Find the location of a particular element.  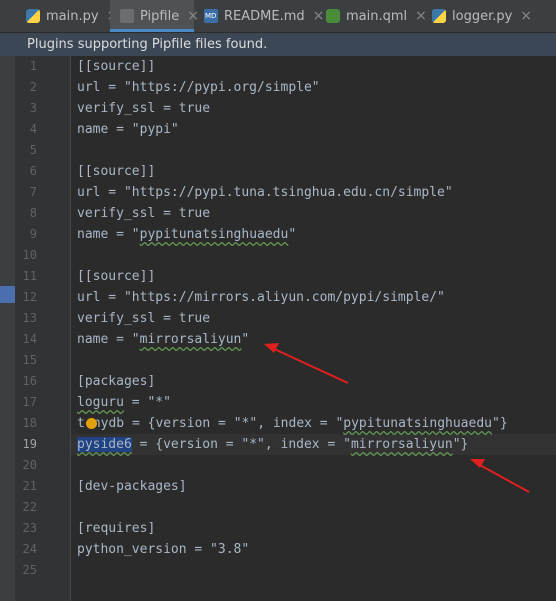

code-line-4: name = "pypi" is located at coordinates (128, 129).